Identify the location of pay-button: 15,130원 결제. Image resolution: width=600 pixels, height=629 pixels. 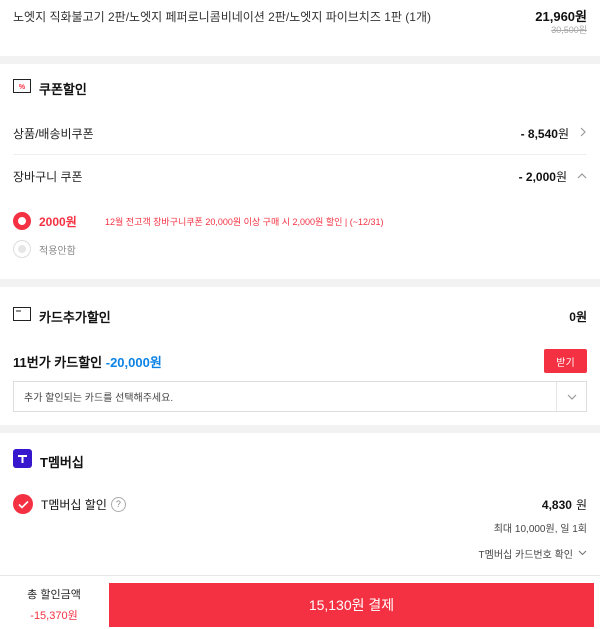
(351, 605).